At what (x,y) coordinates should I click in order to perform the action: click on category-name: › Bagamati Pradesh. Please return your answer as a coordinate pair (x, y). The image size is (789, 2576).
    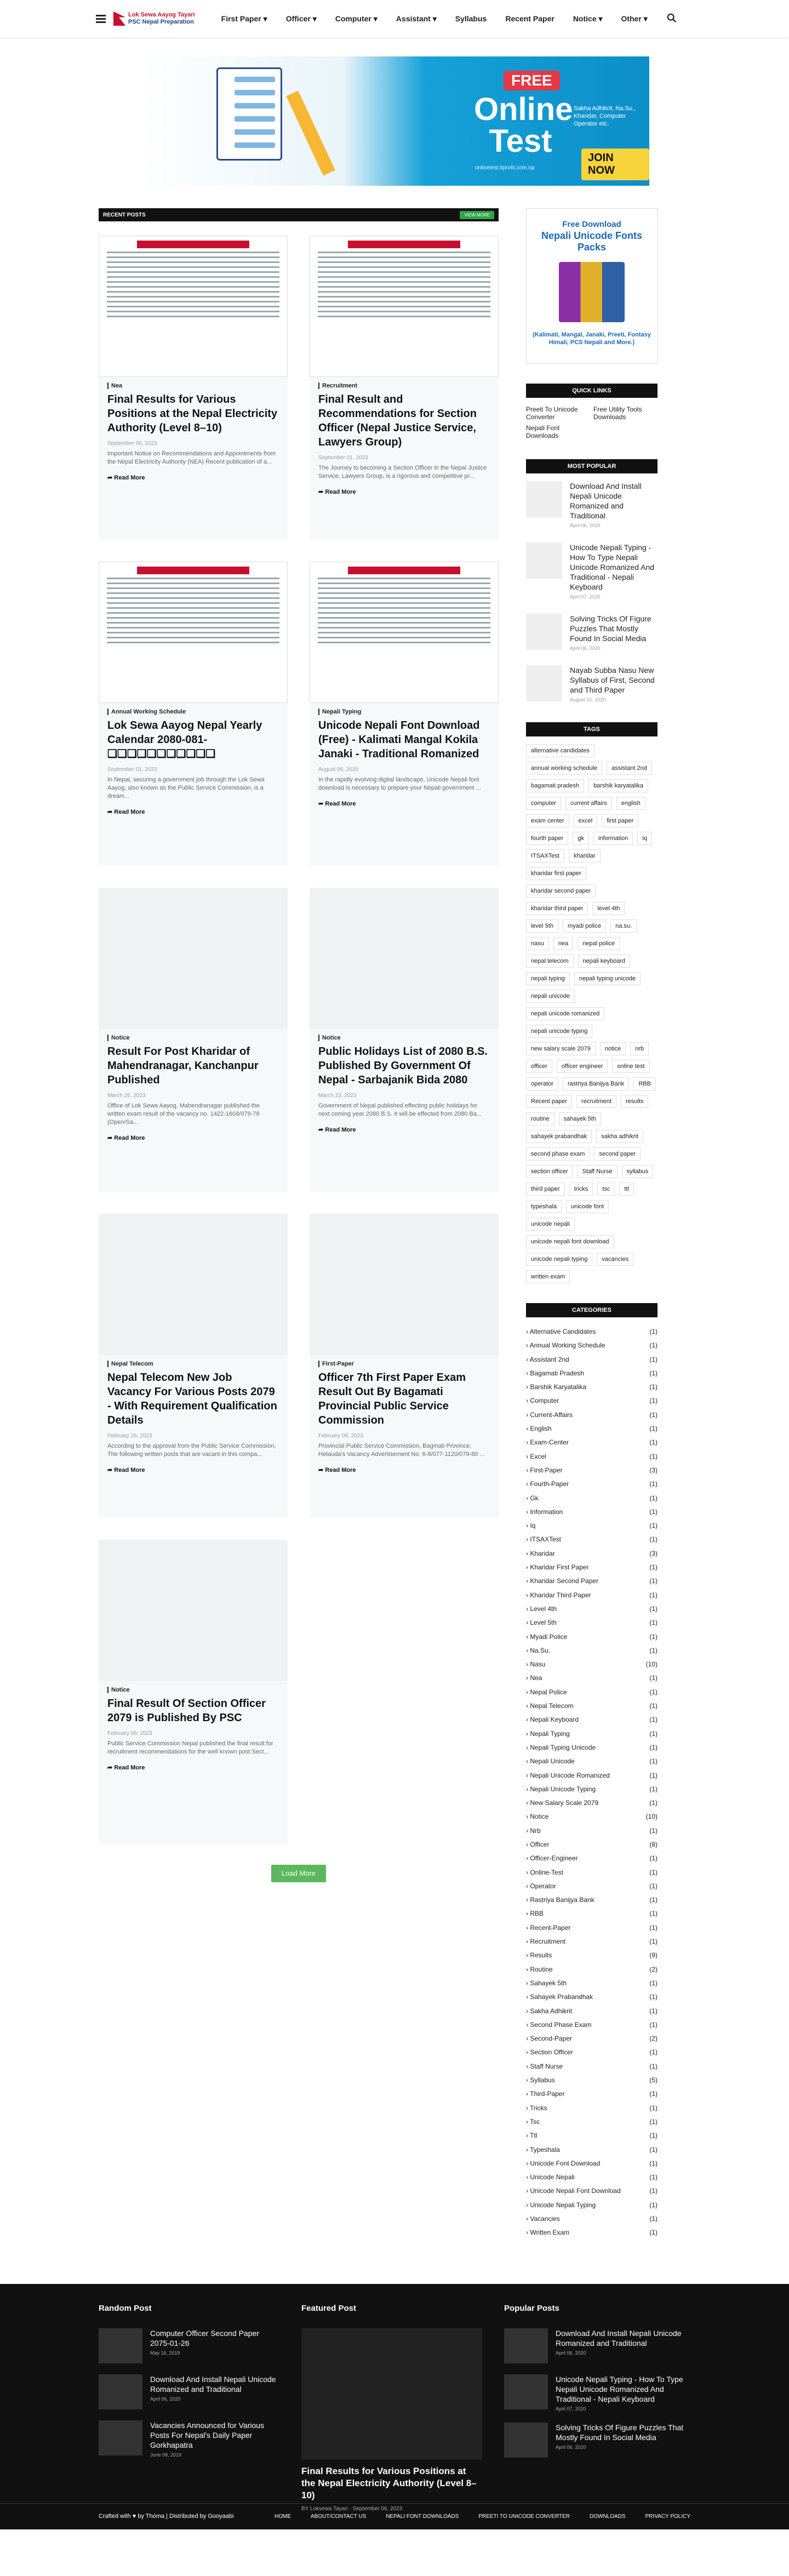
    Looking at the image, I should click on (555, 1374).